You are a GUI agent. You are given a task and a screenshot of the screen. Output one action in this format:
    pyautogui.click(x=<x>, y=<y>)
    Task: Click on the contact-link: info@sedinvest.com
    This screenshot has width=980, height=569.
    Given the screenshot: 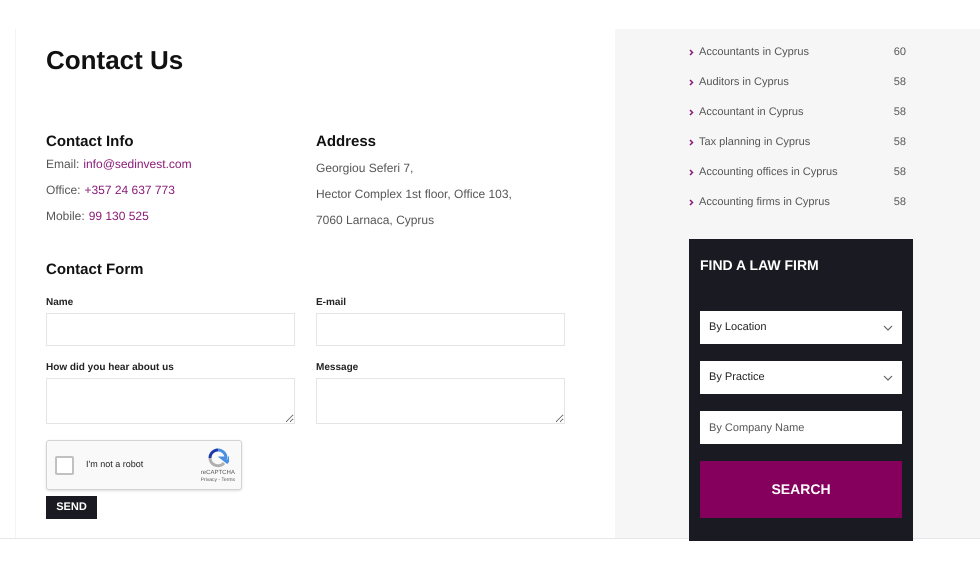 What is the action you would take?
    pyautogui.click(x=137, y=164)
    